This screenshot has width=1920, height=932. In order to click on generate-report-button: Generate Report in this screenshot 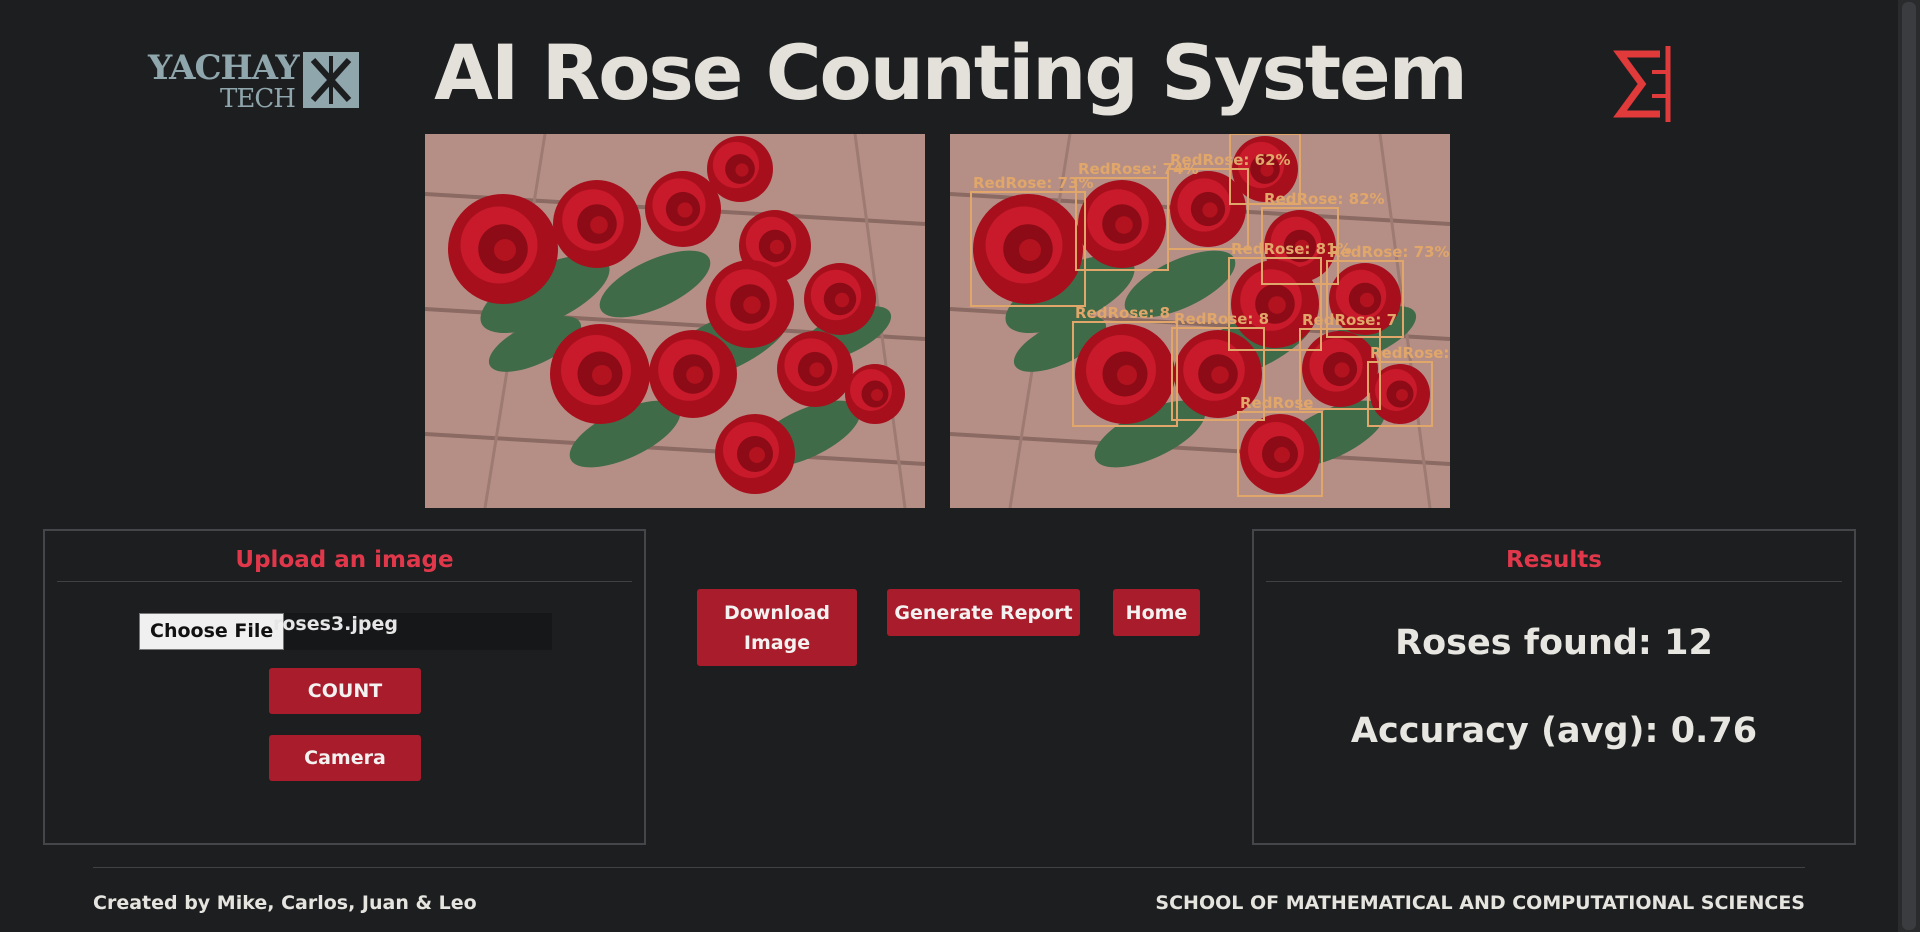, I will do `click(983, 612)`.